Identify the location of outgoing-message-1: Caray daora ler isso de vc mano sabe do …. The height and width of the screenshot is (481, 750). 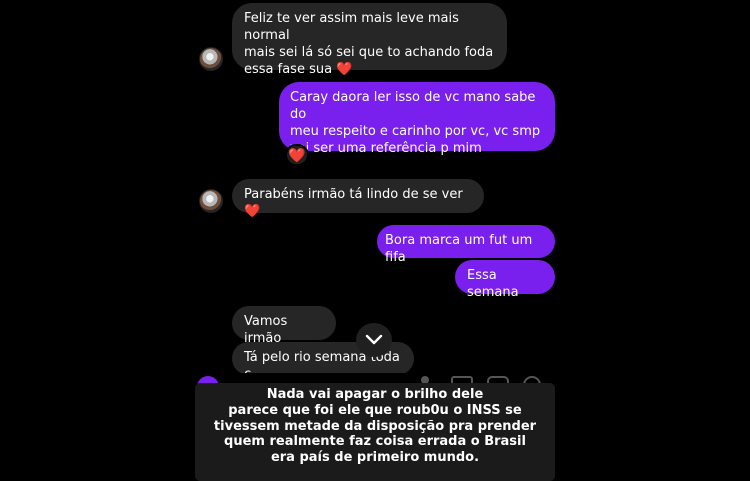
(417, 119).